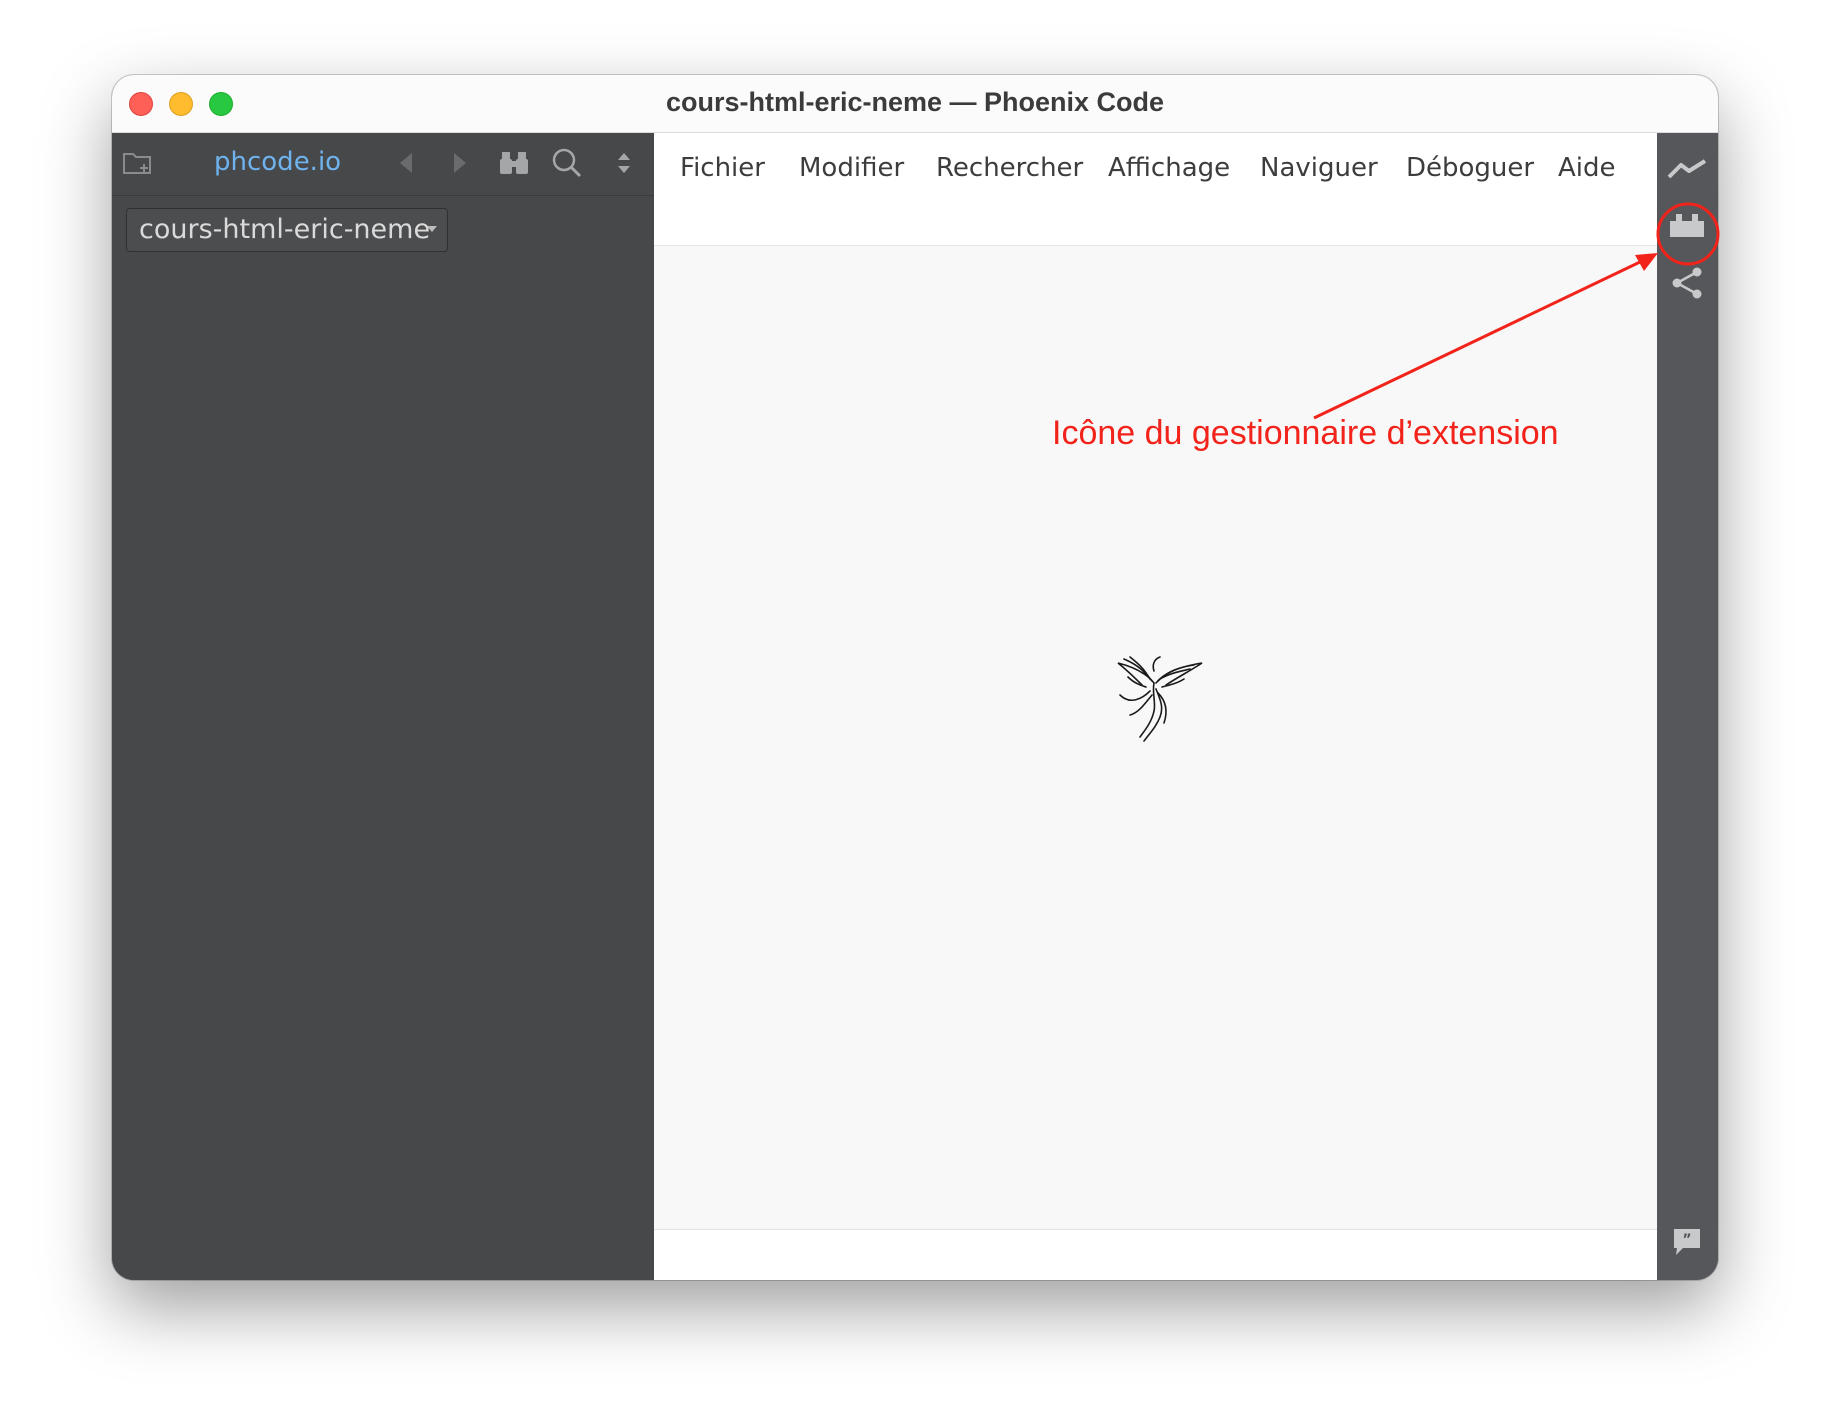 The image size is (1824, 1424). What do you see at coordinates (1587, 168) in the screenshot?
I see `menu-aide: Aide` at bounding box center [1587, 168].